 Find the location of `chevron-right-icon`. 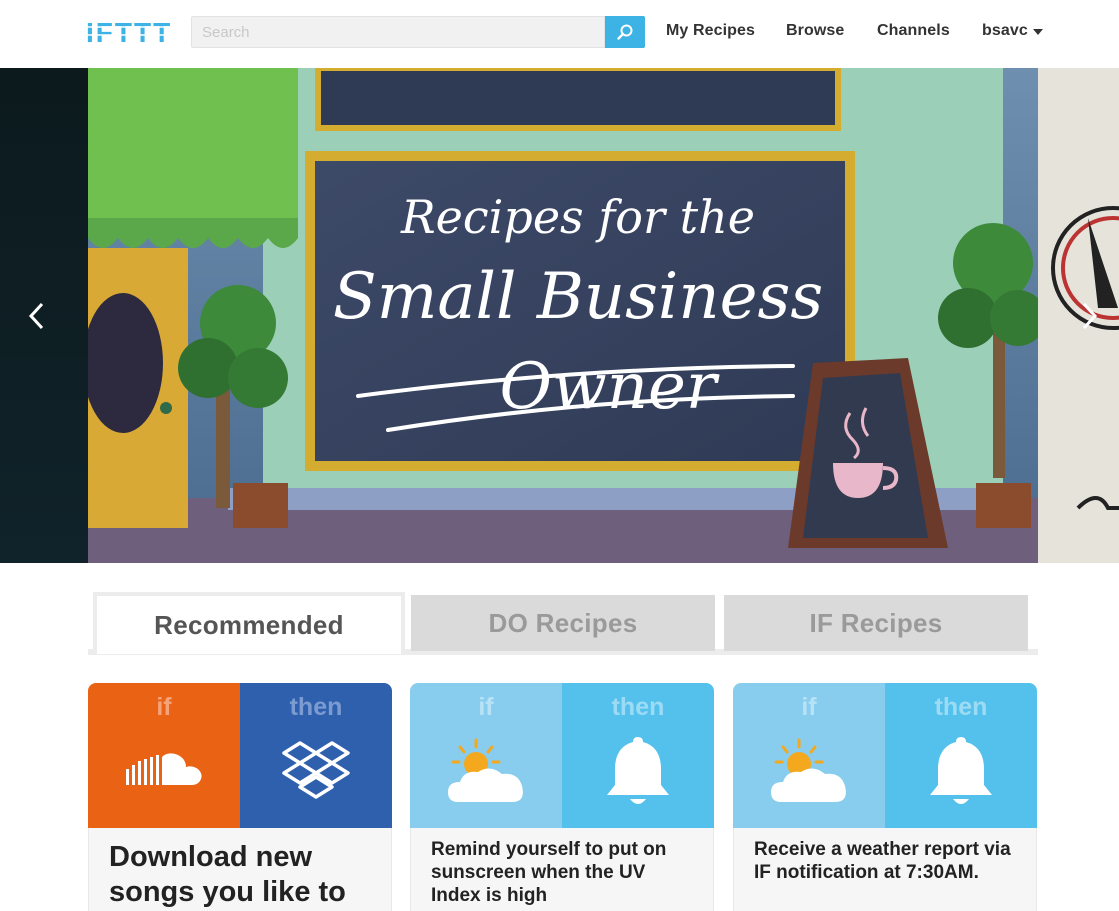

chevron-right-icon is located at coordinates (1090, 316).